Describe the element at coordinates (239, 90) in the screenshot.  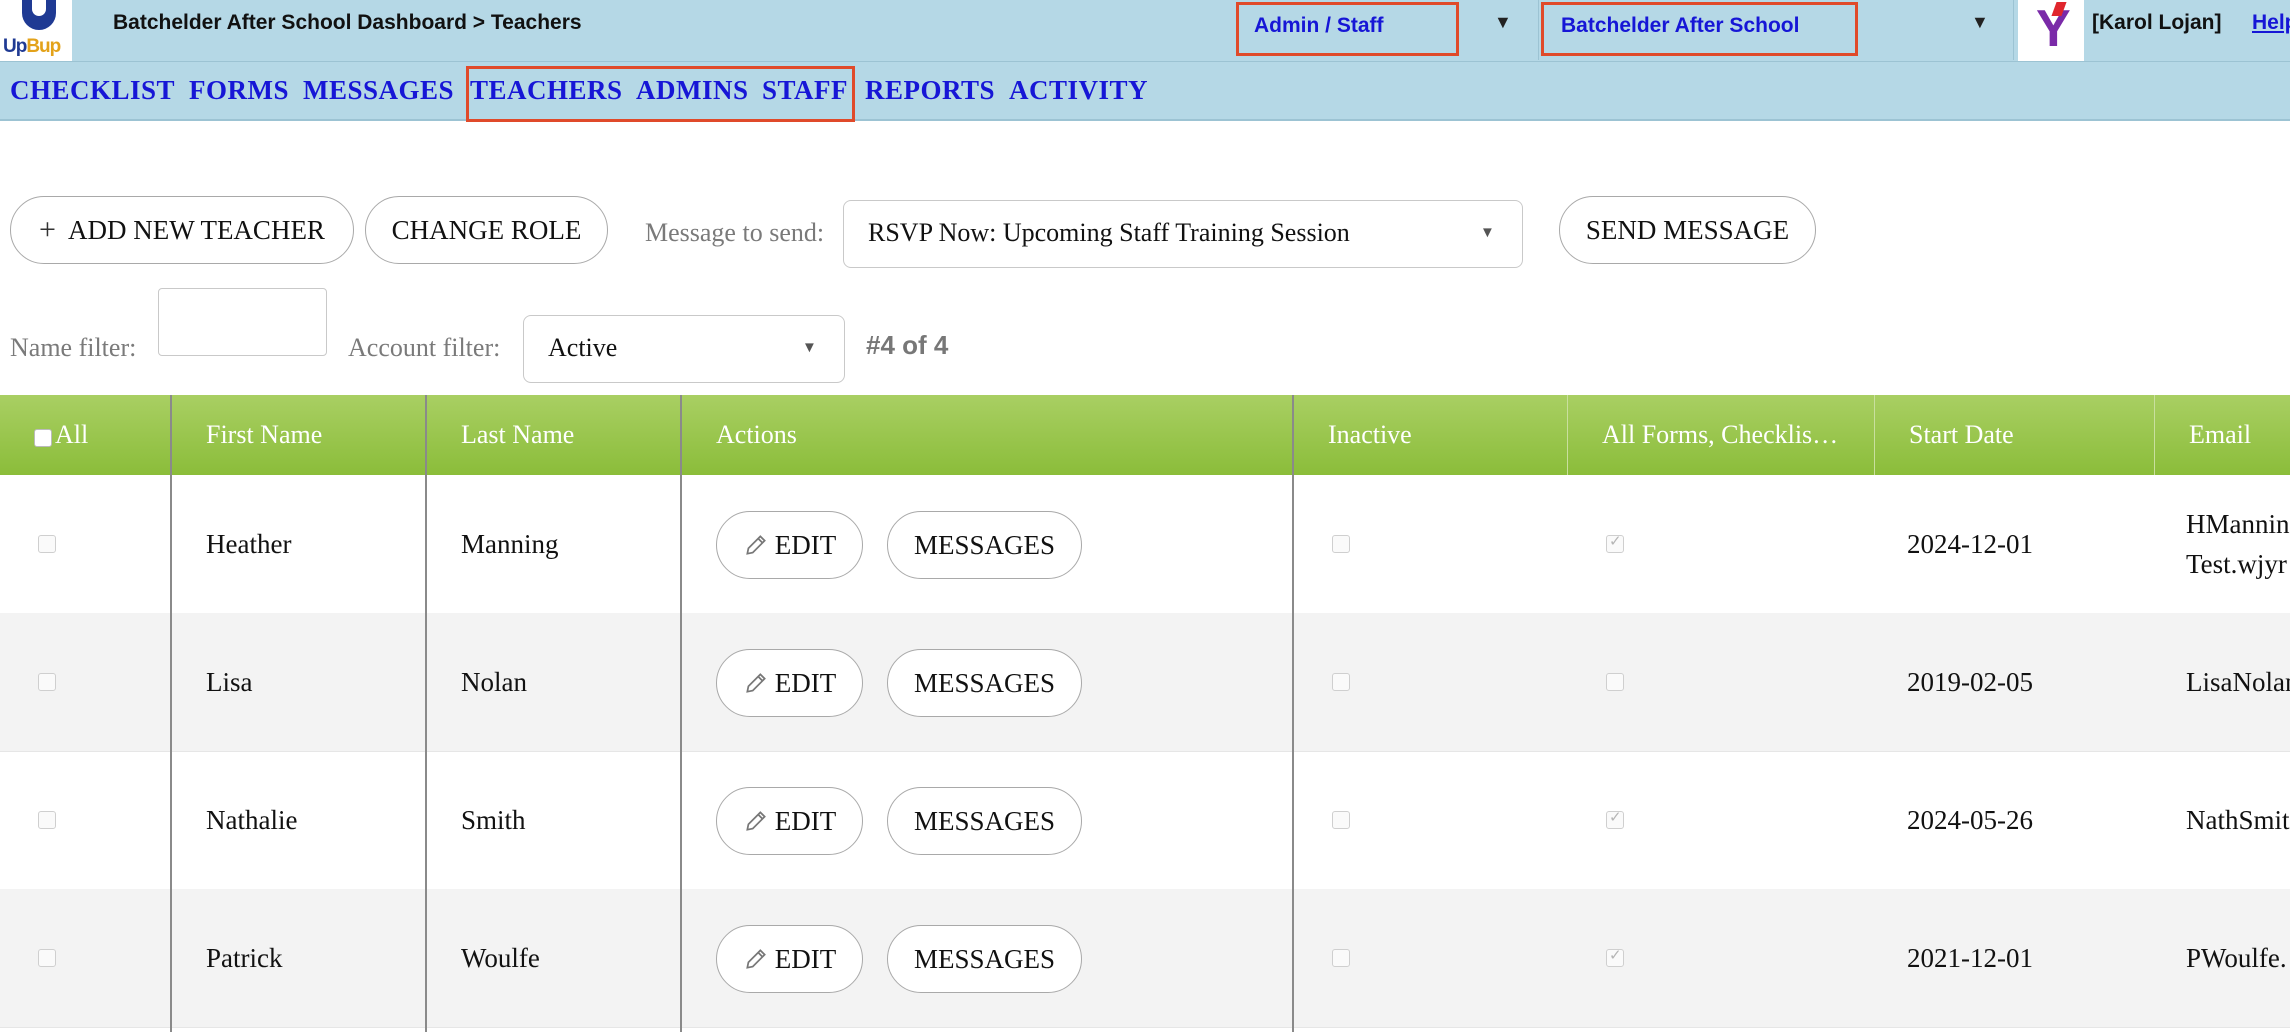
I see `nav-forms: FORMS` at that location.